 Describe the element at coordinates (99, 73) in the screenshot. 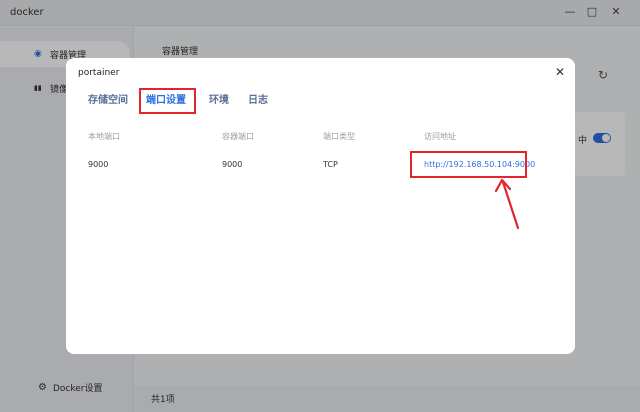

I see `dialog-title: portainer` at that location.